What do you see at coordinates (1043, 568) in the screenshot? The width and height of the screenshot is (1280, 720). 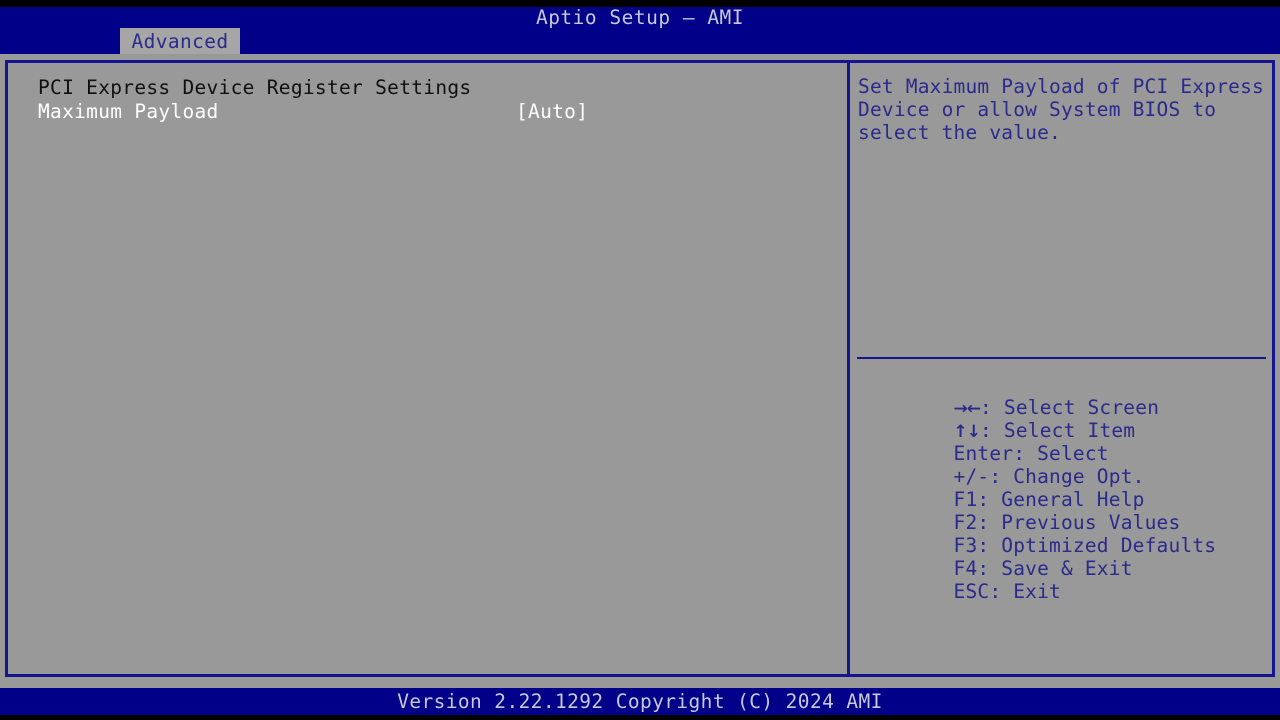 I see `key-legend-label: F4: Save & Exit` at bounding box center [1043, 568].